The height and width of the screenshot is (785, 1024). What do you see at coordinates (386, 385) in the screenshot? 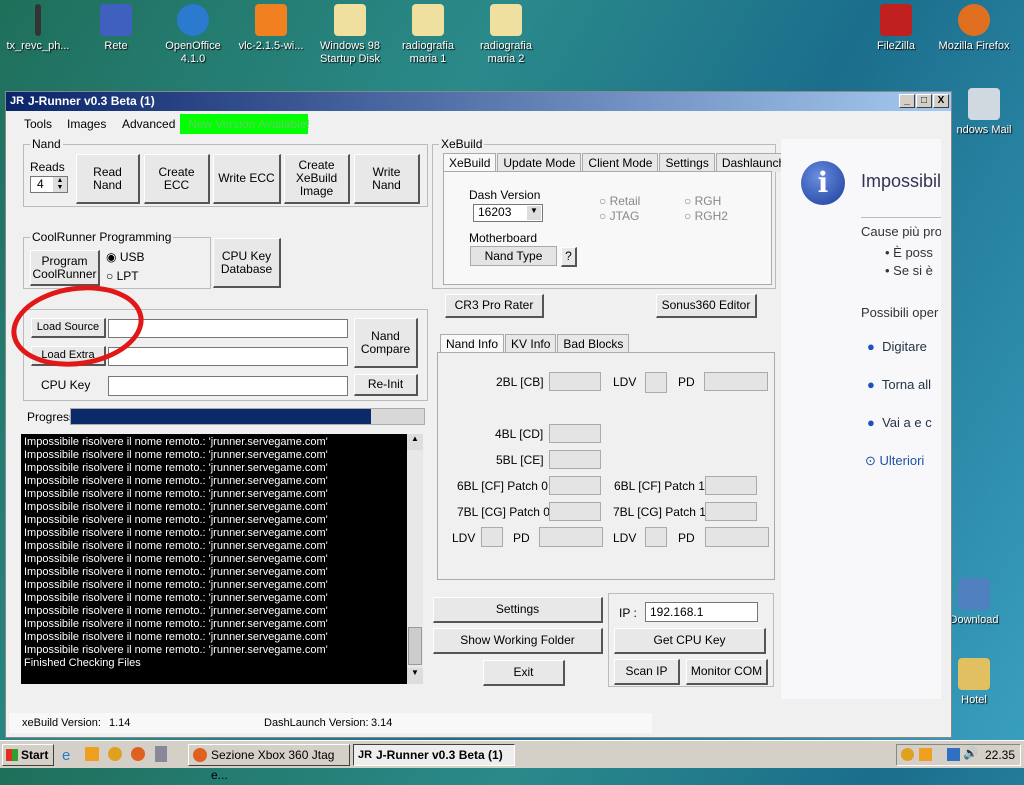
I see `reinit-button: Re-Init` at bounding box center [386, 385].